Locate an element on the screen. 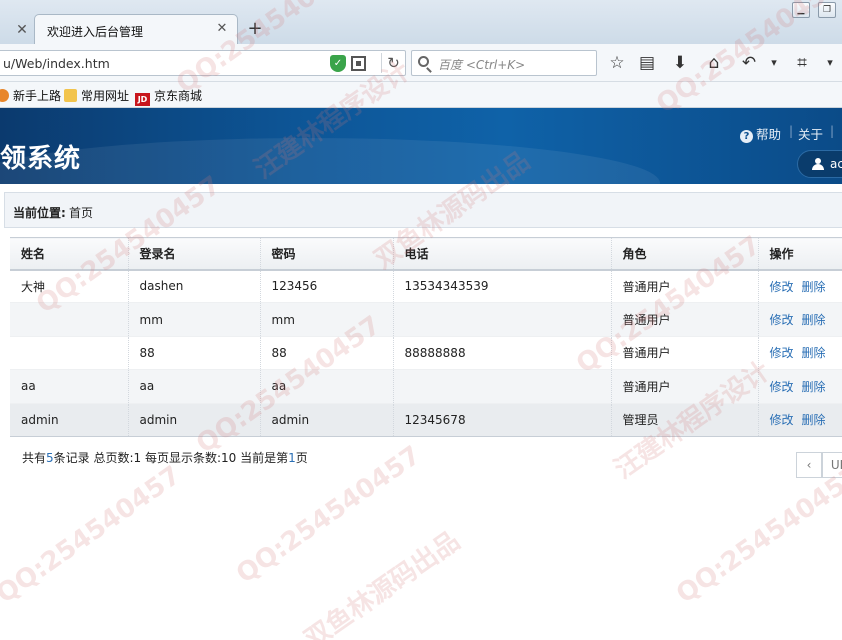  cell-password: 88 is located at coordinates (326, 353).